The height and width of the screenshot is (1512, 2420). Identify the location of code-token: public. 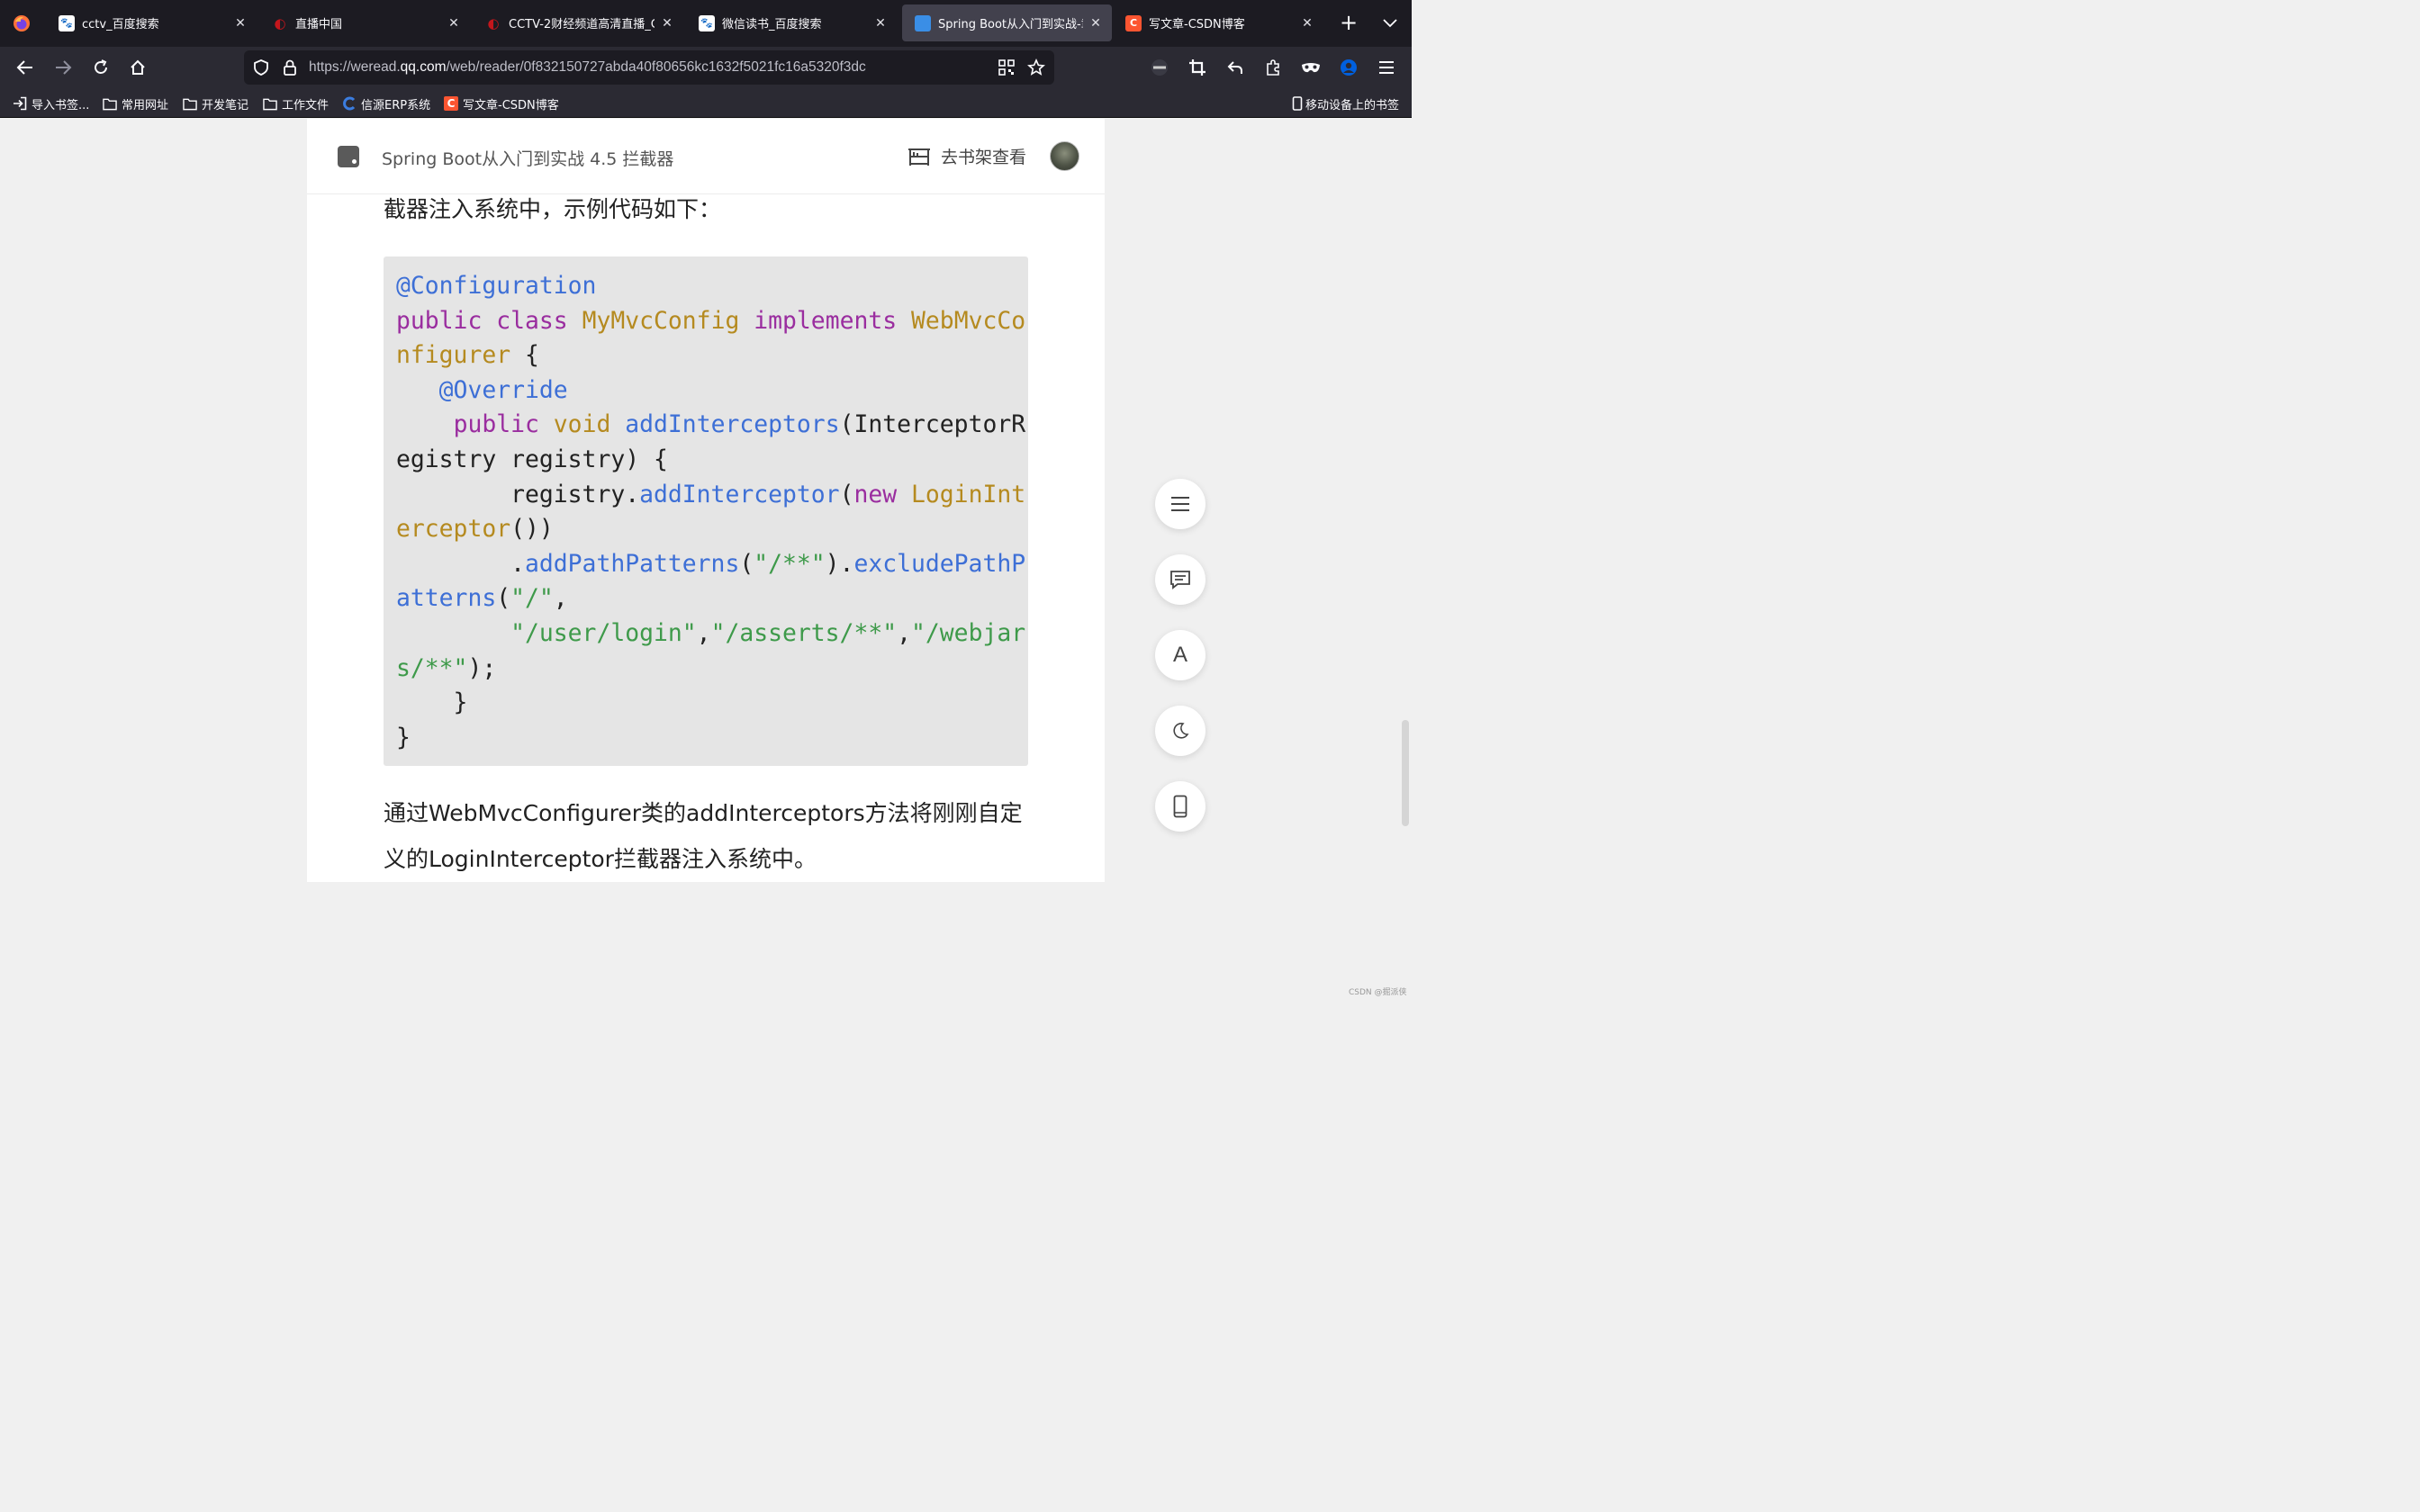
(496, 424).